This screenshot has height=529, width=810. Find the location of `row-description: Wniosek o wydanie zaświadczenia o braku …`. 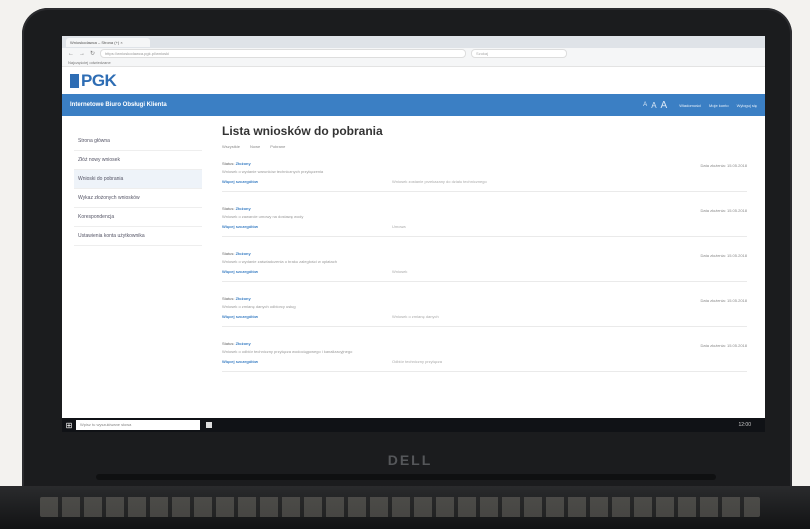

row-description: Wniosek o wydanie zaświadczenia o braku … is located at coordinates (279, 261).